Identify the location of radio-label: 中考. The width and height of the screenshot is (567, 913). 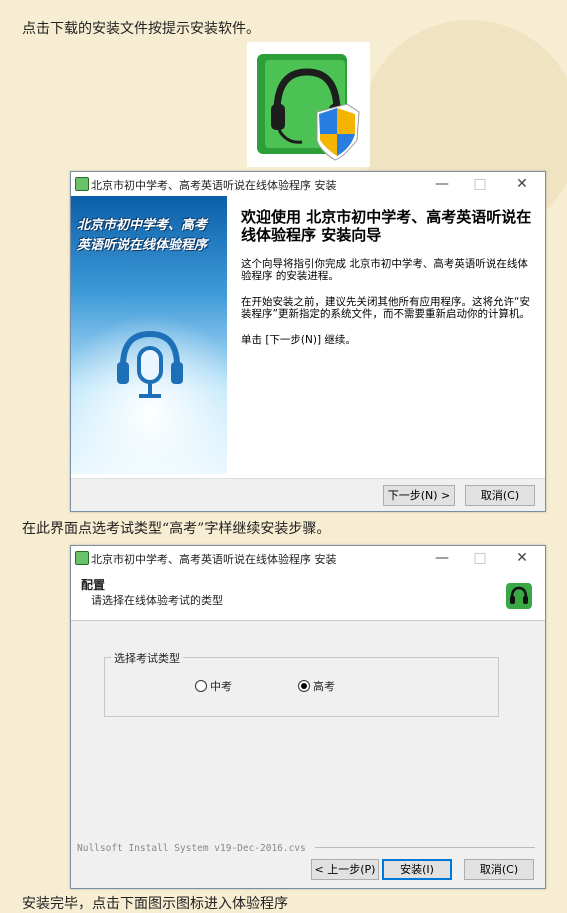
(221, 686).